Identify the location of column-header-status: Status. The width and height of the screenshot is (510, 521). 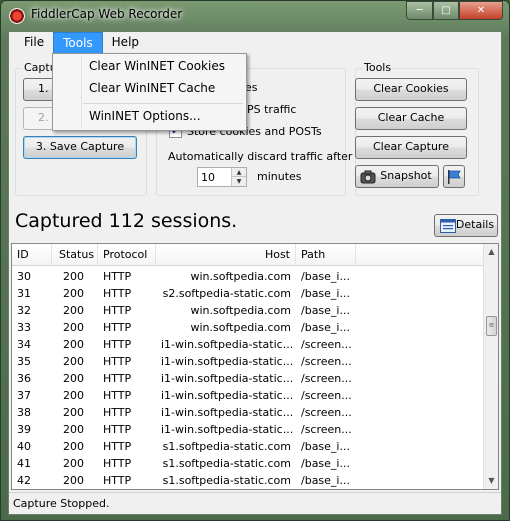
(75, 255).